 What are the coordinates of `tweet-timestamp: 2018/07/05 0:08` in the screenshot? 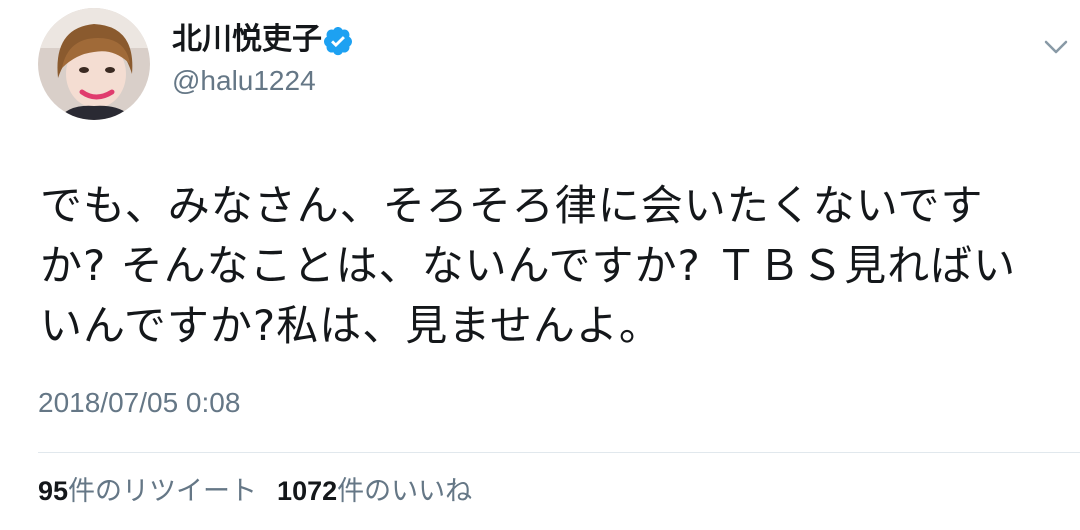 It's located at (139, 403).